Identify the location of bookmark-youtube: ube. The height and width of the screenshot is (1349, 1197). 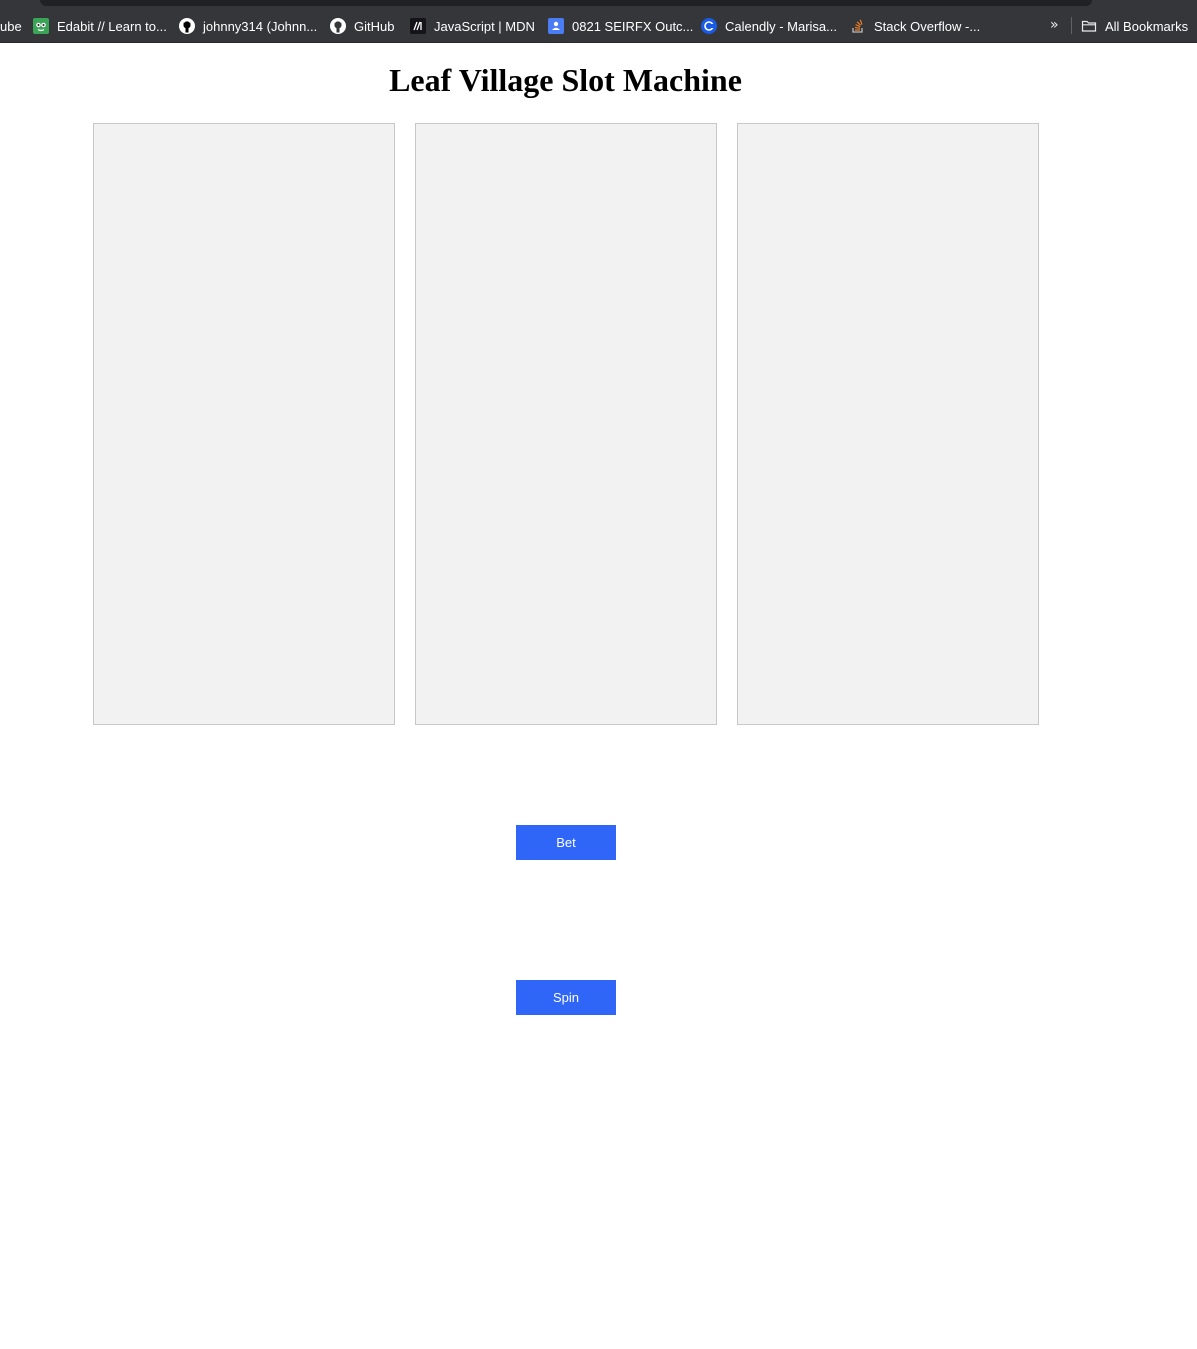
(11, 26).